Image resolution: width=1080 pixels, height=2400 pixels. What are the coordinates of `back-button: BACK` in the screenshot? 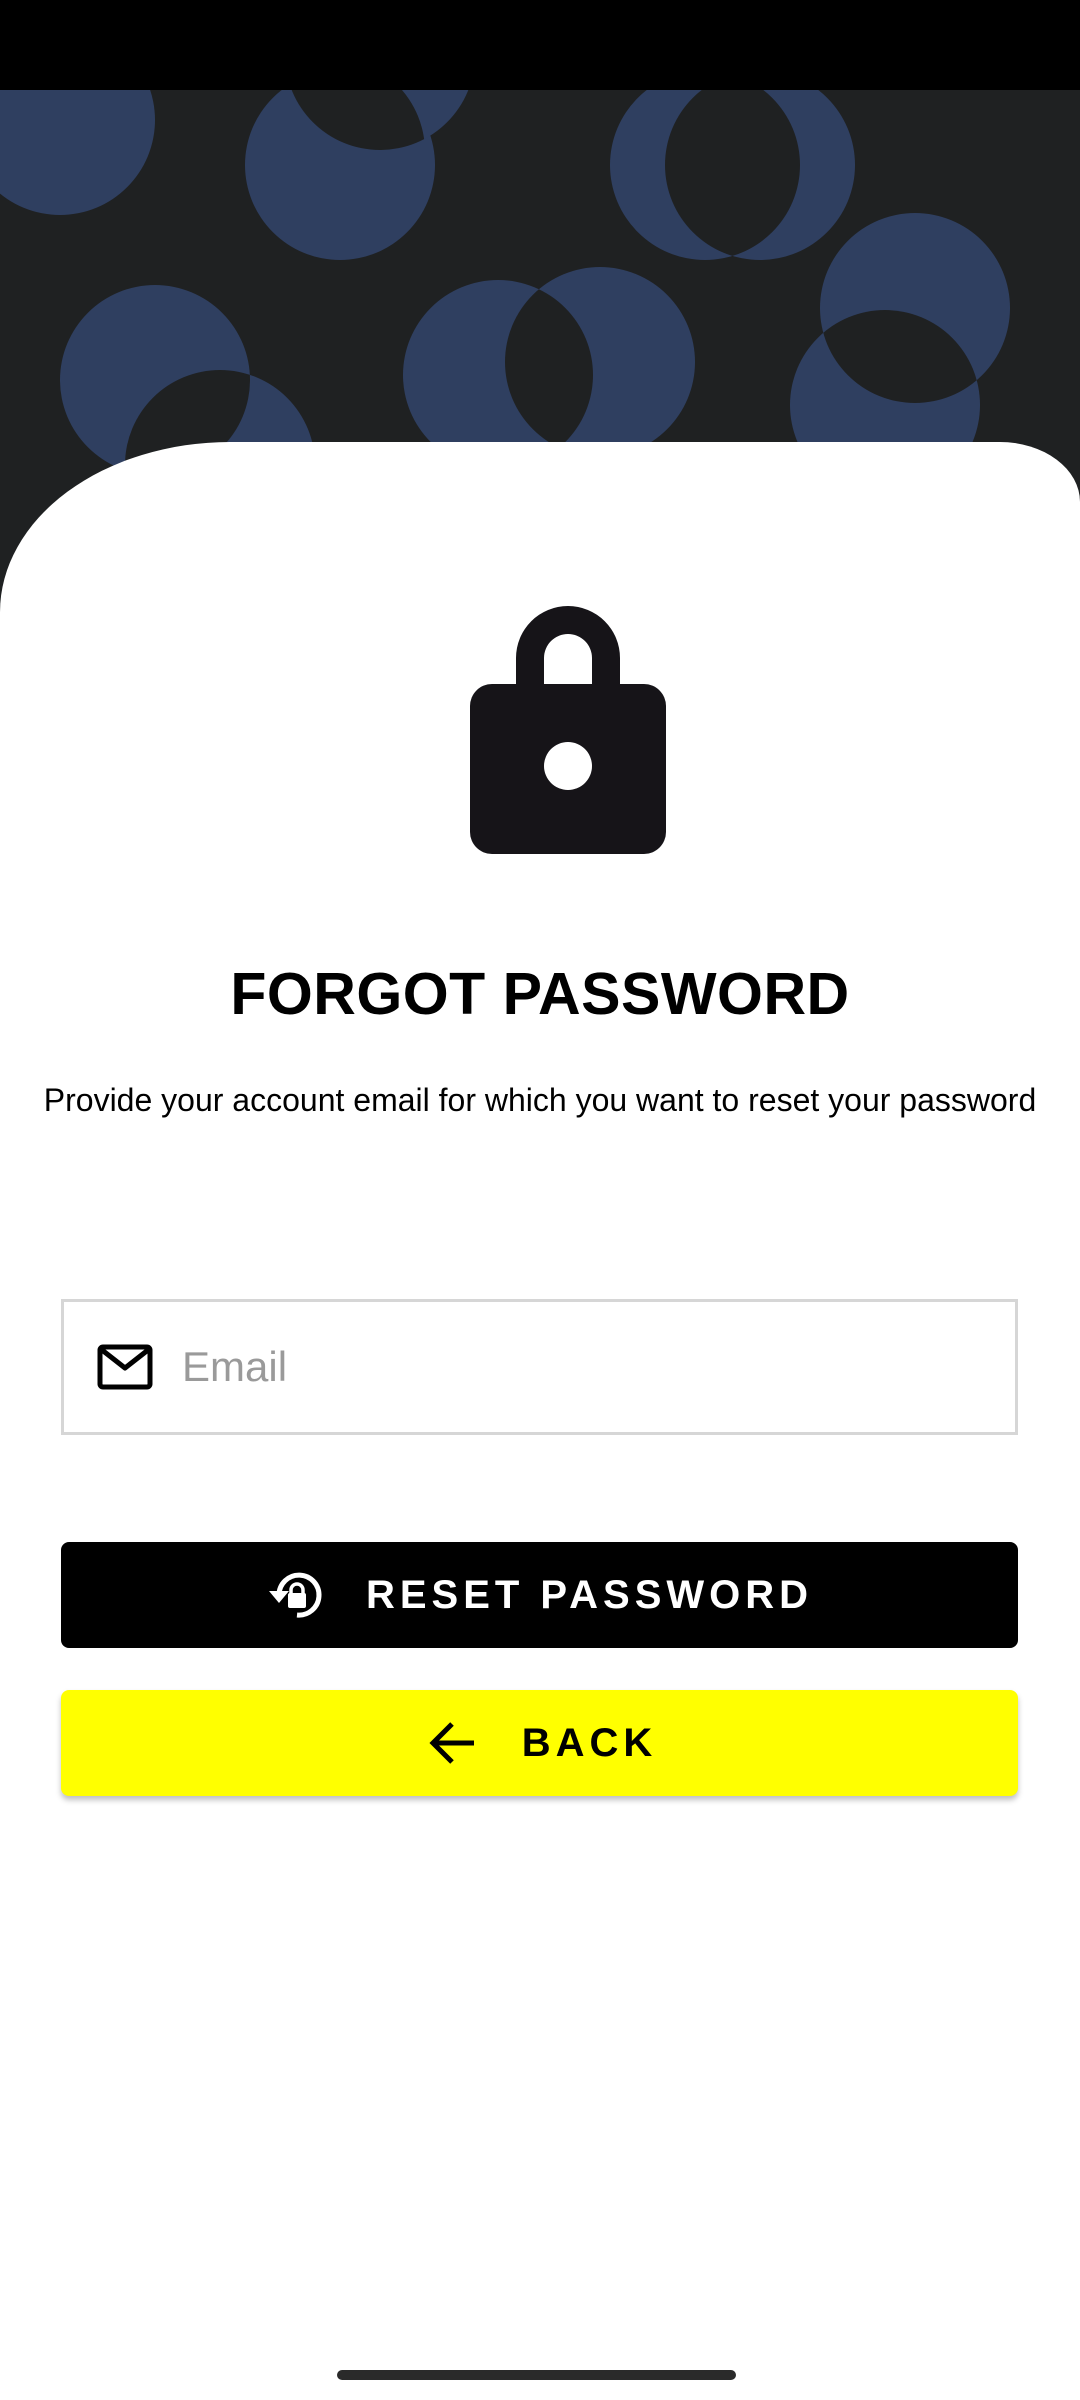 It's located at (539, 1743).